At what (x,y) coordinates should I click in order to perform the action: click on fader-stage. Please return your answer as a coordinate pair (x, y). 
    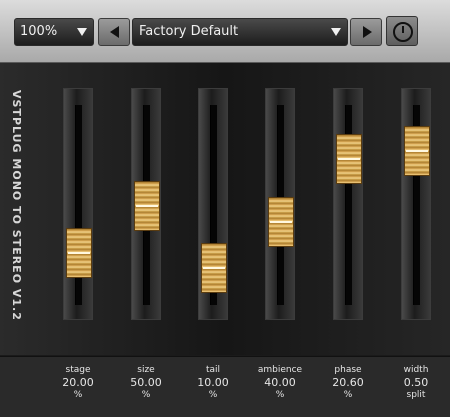
    Looking at the image, I should click on (78, 204).